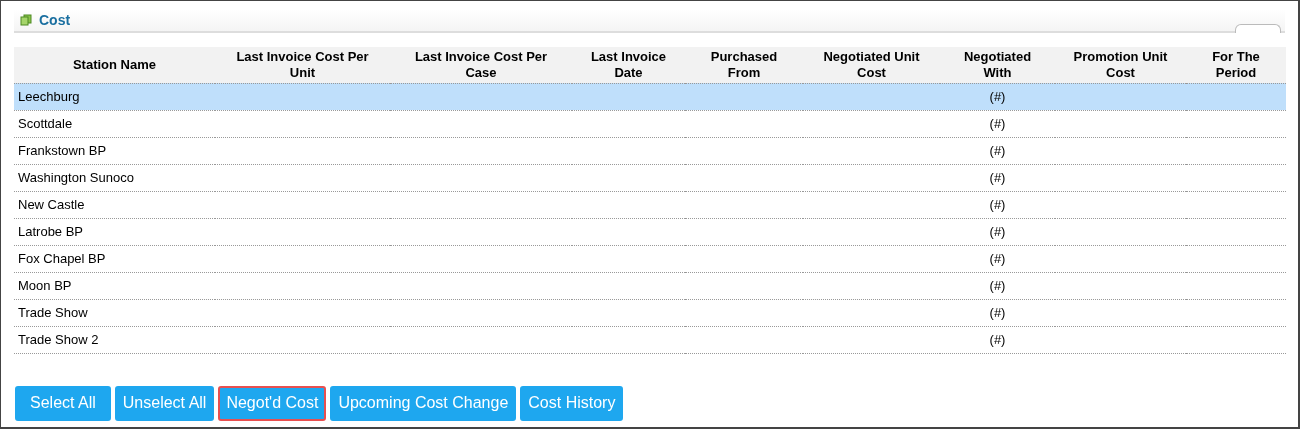 The width and height of the screenshot is (1300, 429). Describe the element at coordinates (650, 177) in the screenshot. I see `table-row: Washington Sunoco (#)` at that location.